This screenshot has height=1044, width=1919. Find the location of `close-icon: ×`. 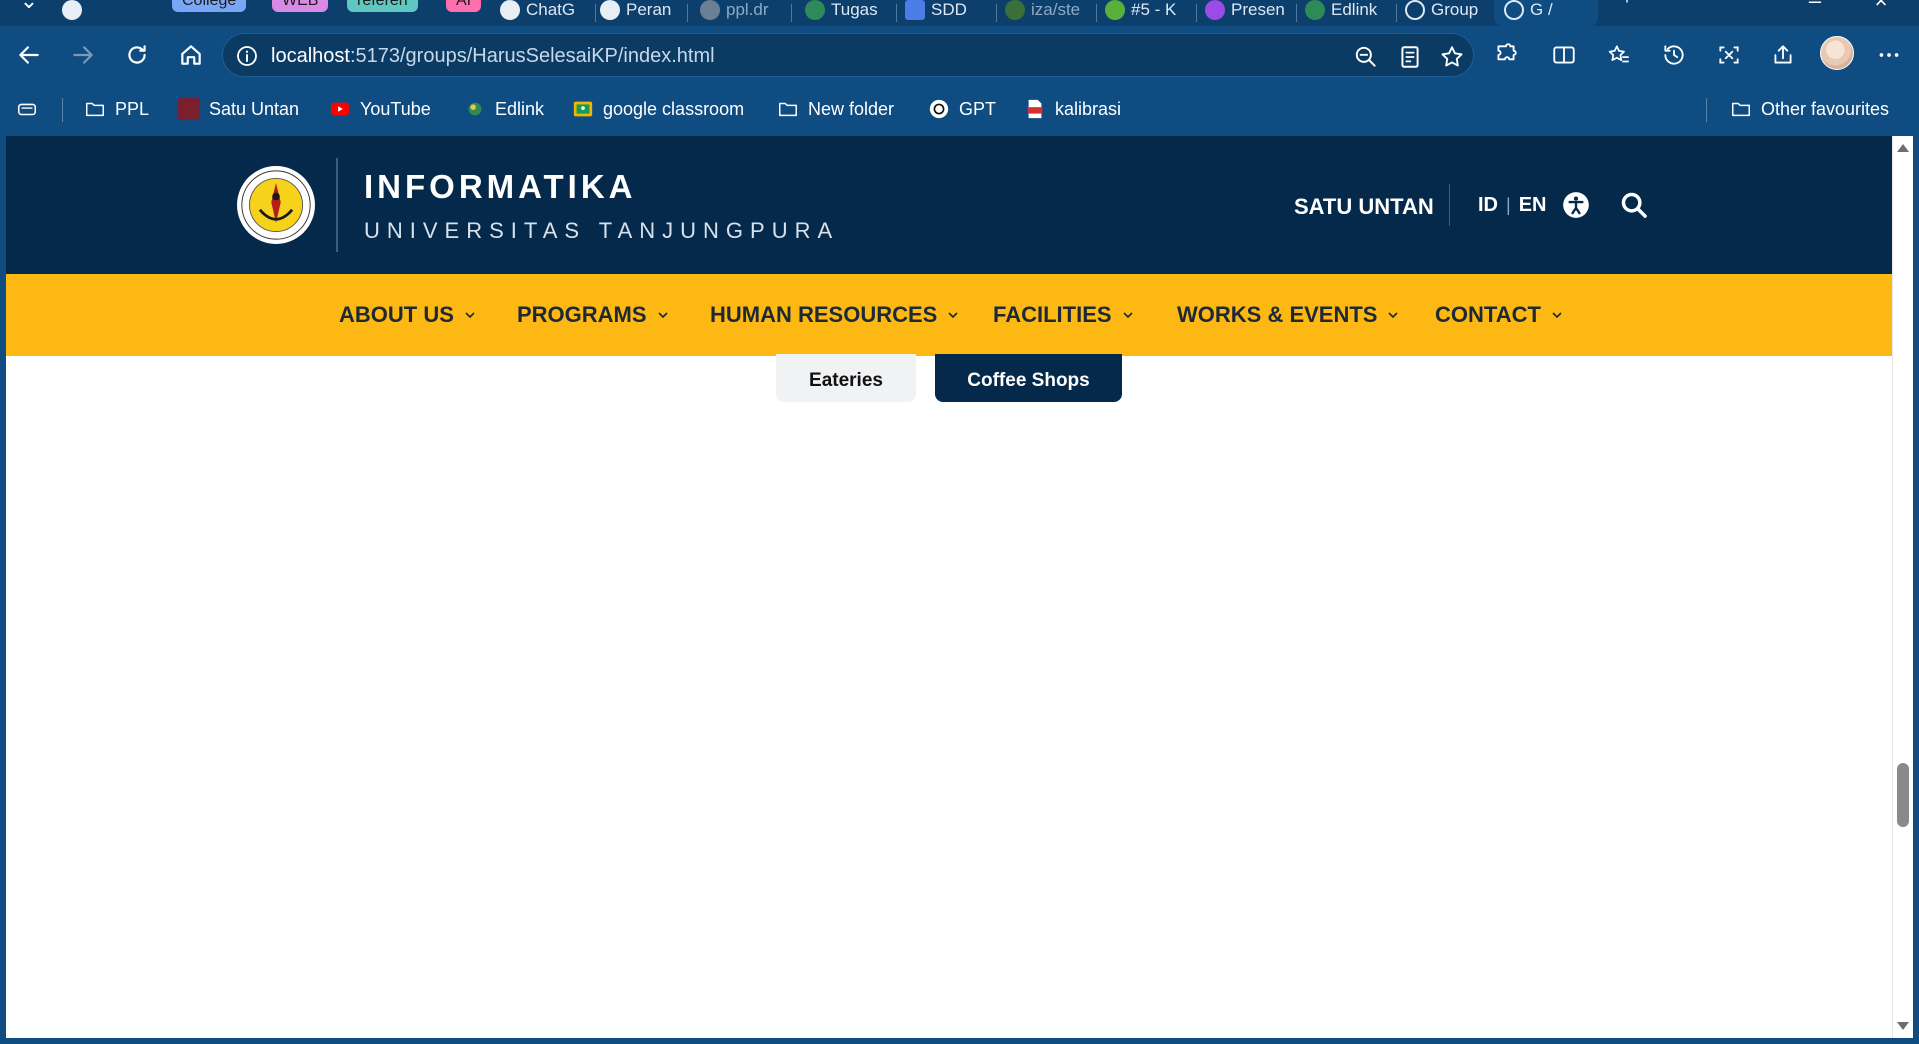

close-icon: × is located at coordinates (1881, 6).